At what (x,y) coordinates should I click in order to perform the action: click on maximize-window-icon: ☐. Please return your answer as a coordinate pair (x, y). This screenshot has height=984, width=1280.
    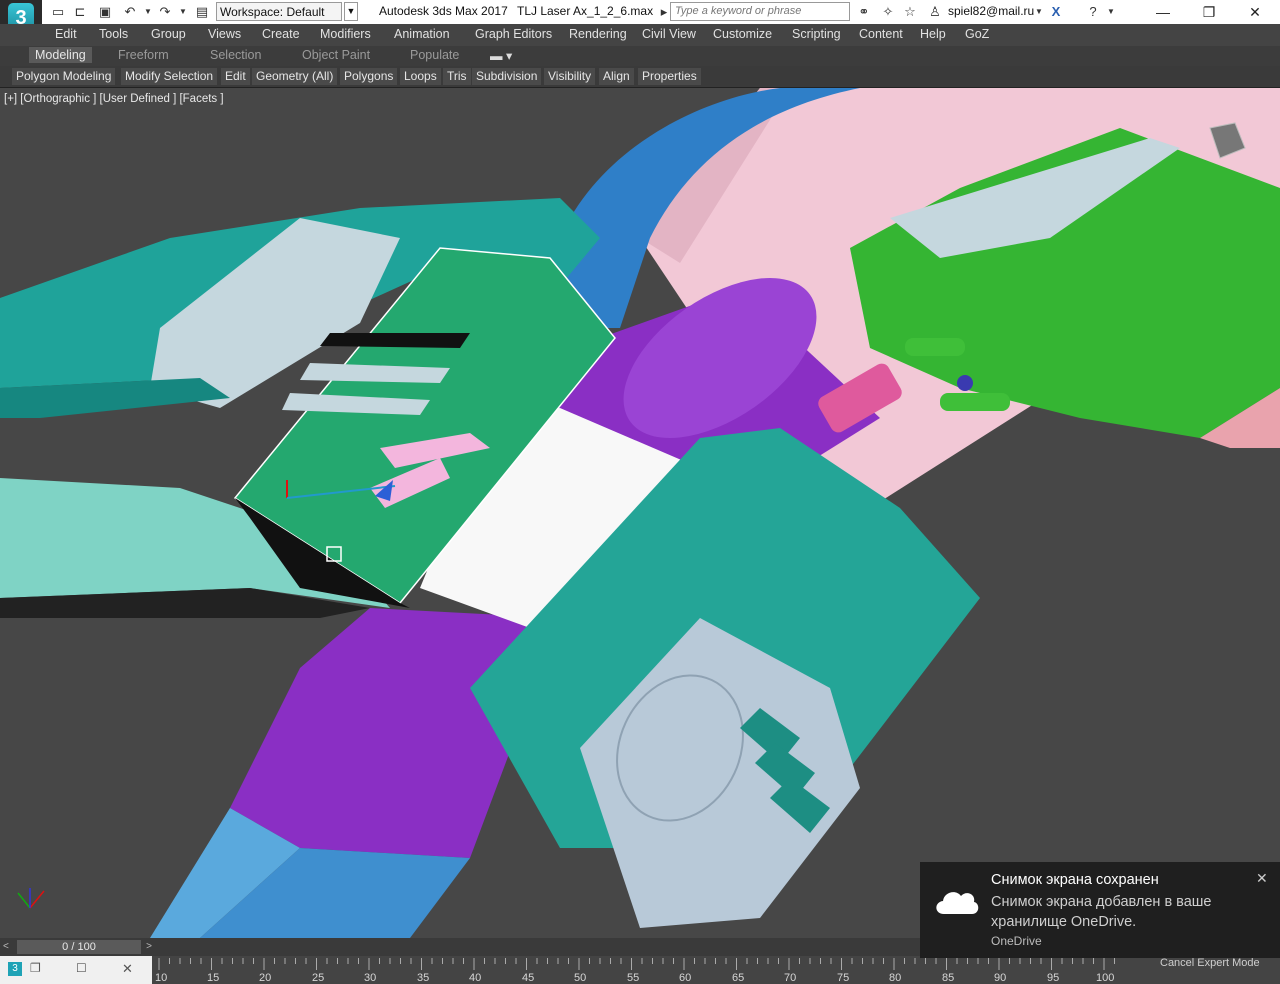
    Looking at the image, I should click on (81, 968).